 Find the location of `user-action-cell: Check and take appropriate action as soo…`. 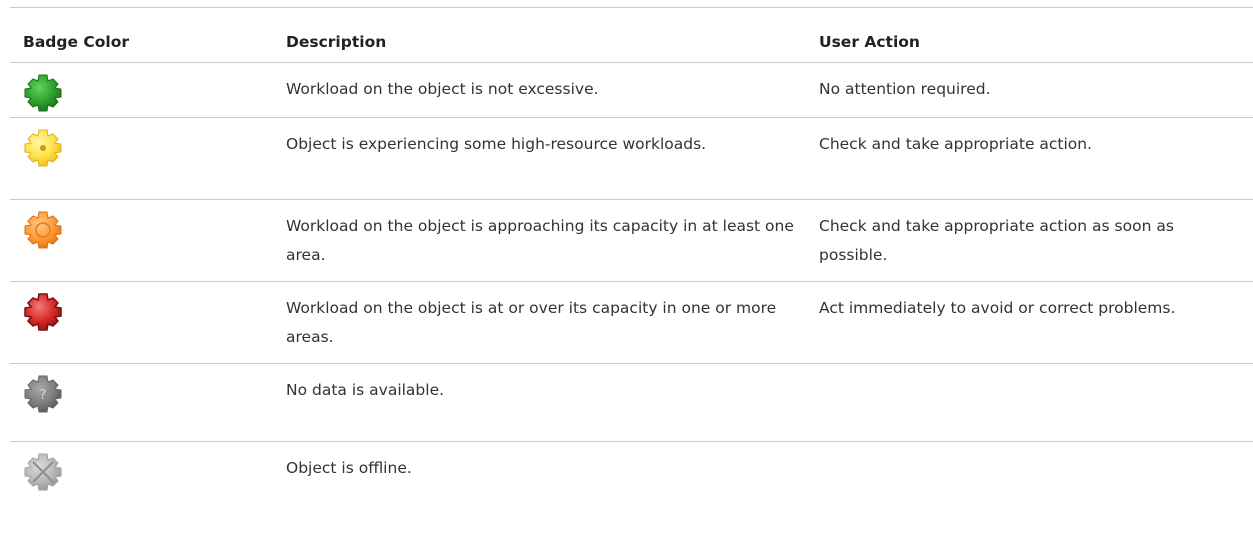

user-action-cell: Check and take appropriate action as soo… is located at coordinates (996, 240).